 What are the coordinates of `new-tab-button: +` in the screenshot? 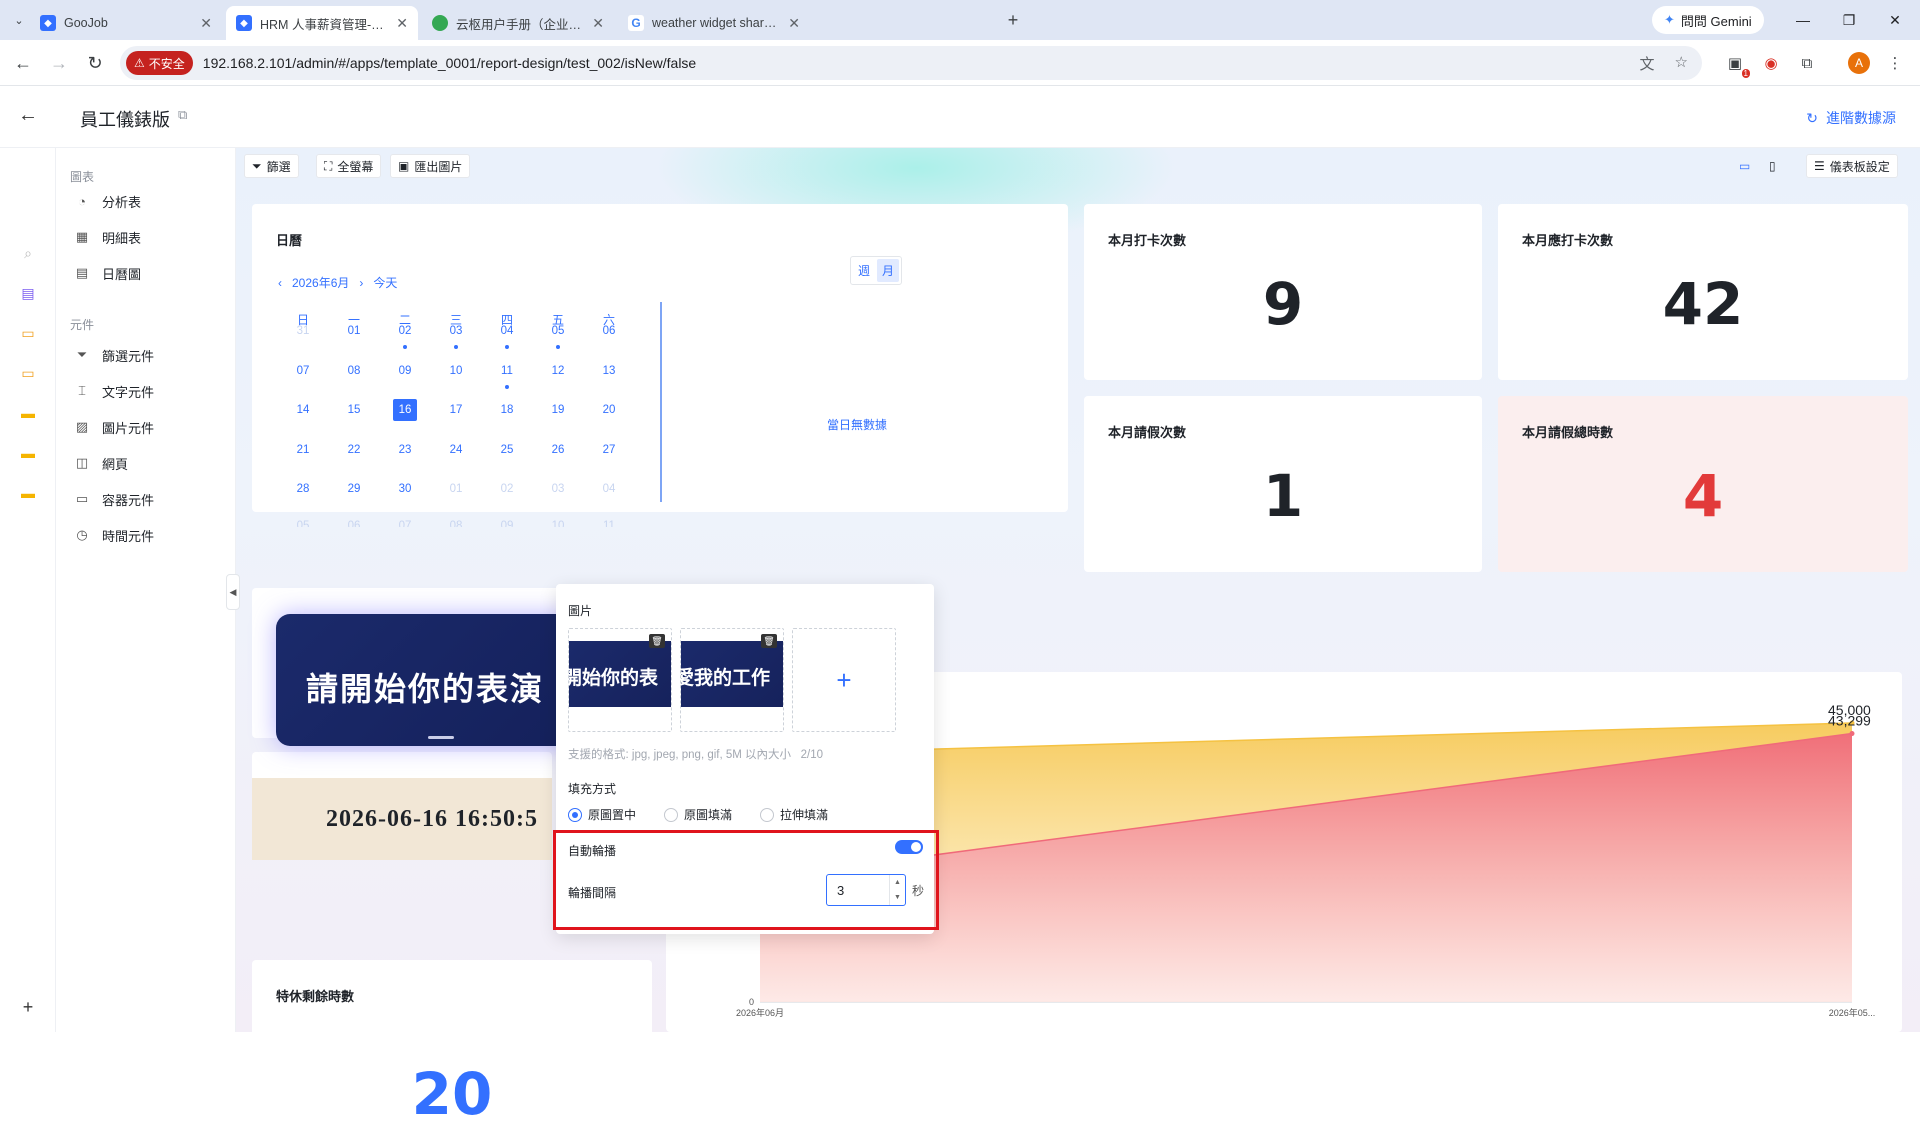 It's located at (1013, 20).